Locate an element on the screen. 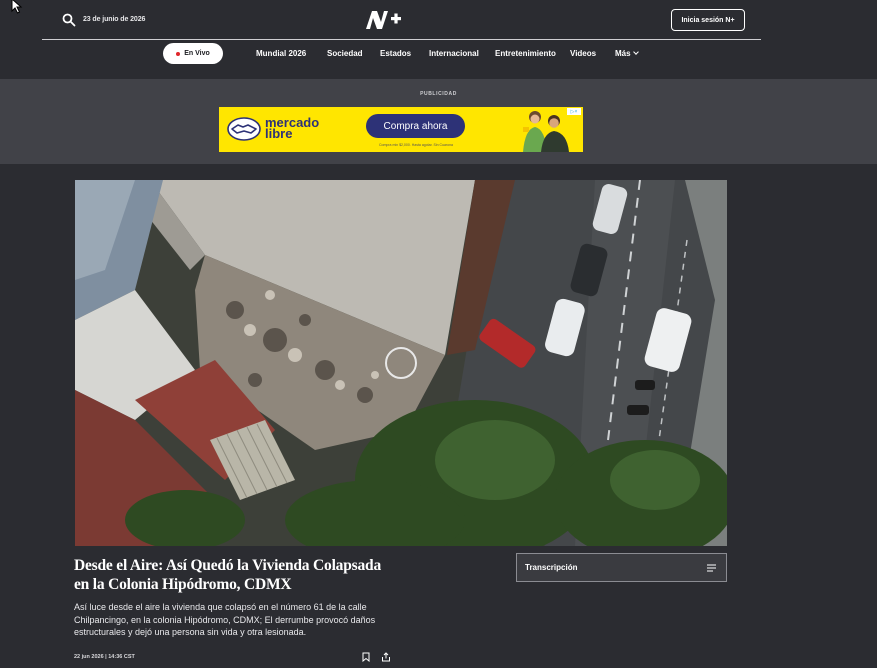 This screenshot has height=668, width=877. current-date: 23 de junio de 2026 is located at coordinates (114, 19).